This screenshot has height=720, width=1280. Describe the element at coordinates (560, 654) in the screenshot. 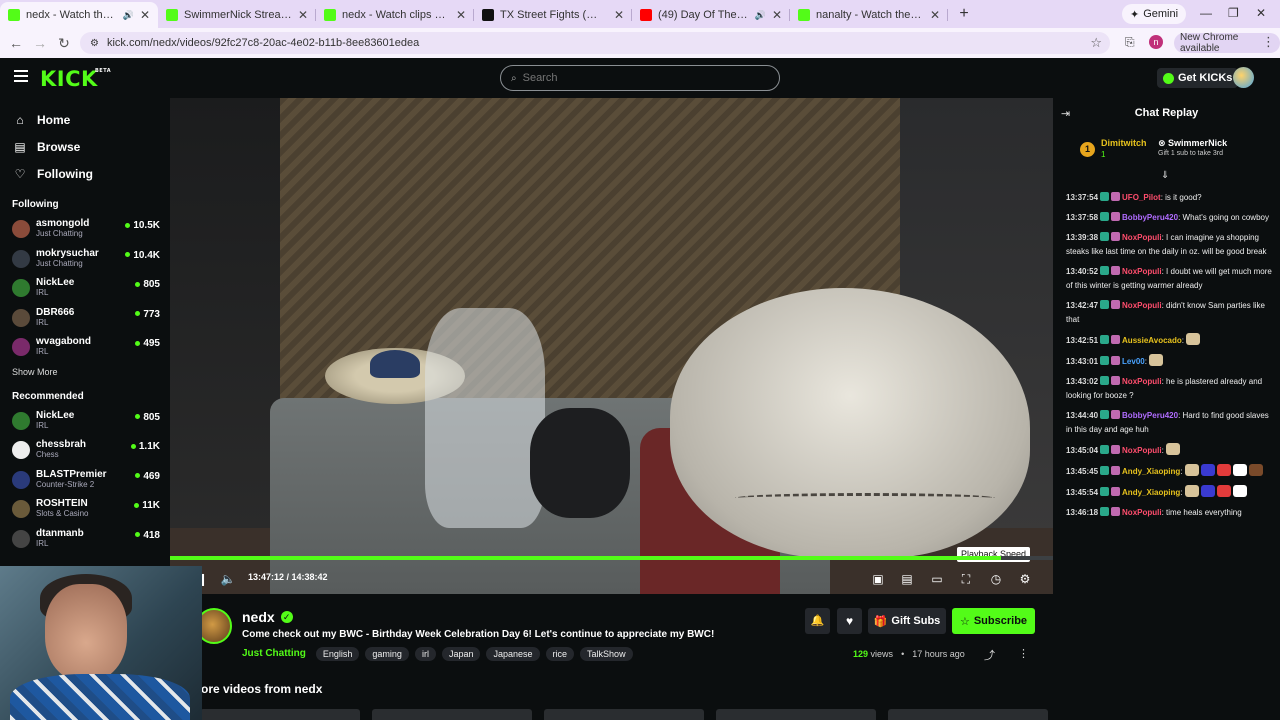

I see `tag-chip: rice` at that location.